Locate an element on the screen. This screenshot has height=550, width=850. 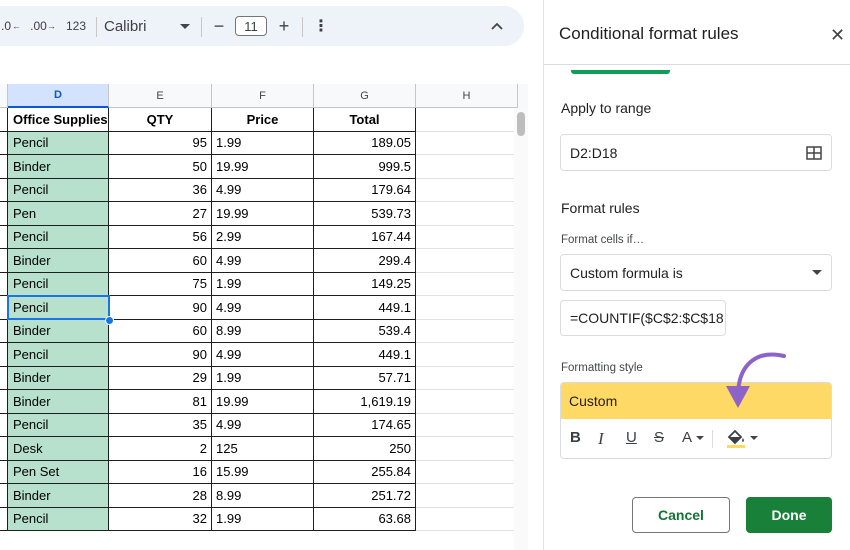
cell-e: 75 is located at coordinates (160, 284).